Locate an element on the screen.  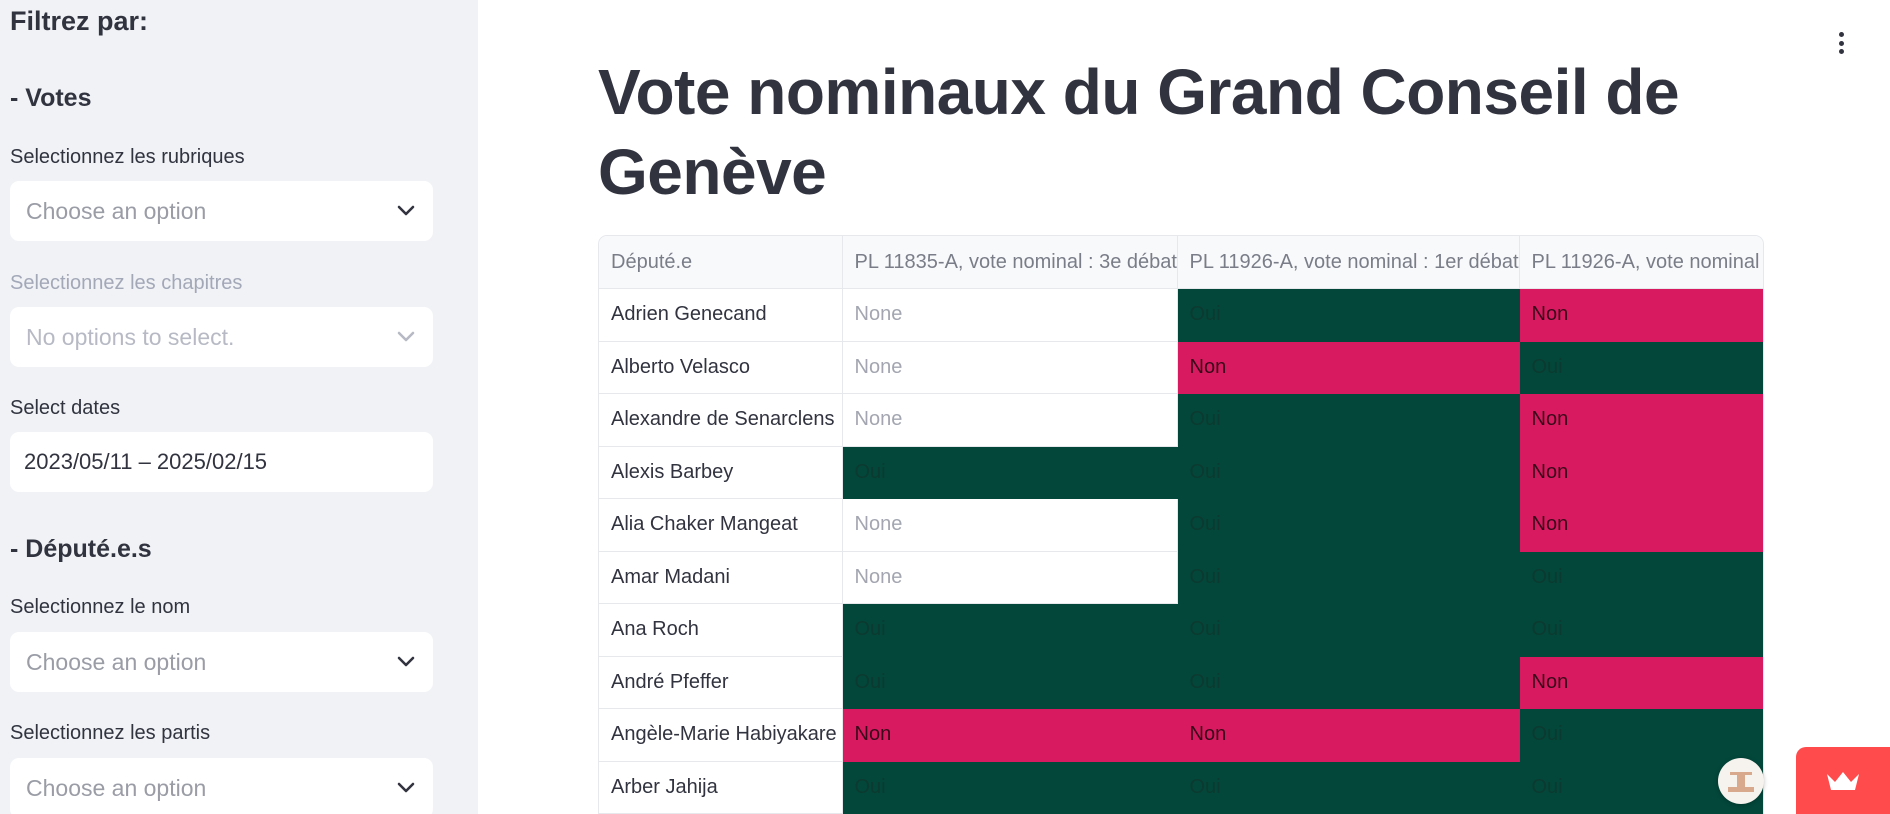
depute-name-cell: André Pfeffer is located at coordinates (721, 682).